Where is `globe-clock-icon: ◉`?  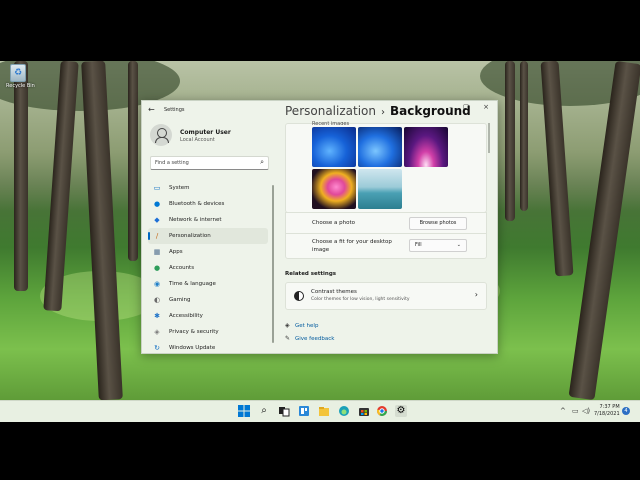 globe-clock-icon: ◉ is located at coordinates (157, 284).